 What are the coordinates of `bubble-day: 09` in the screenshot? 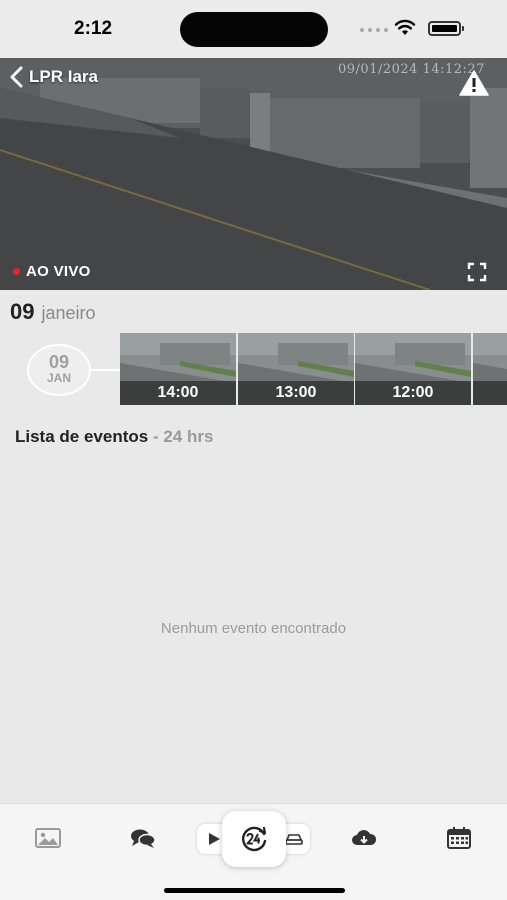 It's located at (59, 362).